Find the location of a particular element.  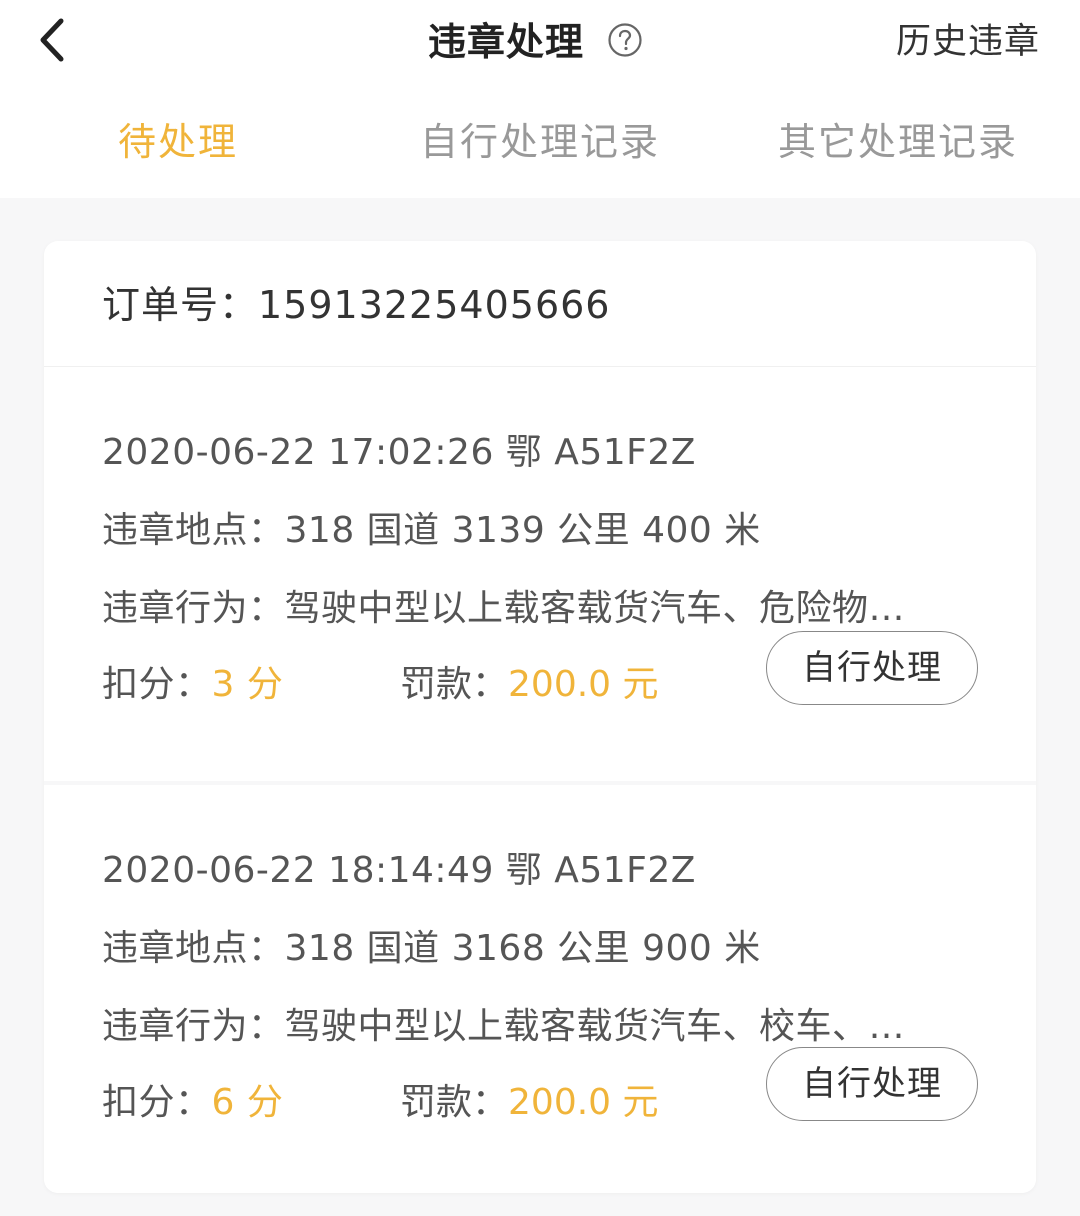

violation-score: 扣分：6 分 is located at coordinates (192, 1103).